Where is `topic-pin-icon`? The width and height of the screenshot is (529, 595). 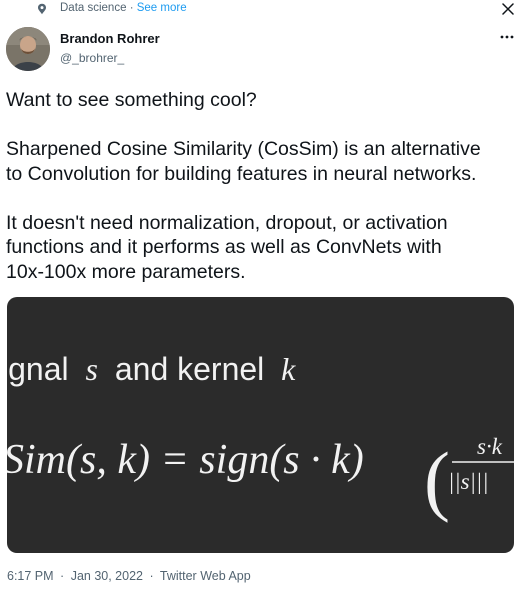
topic-pin-icon is located at coordinates (42, 9).